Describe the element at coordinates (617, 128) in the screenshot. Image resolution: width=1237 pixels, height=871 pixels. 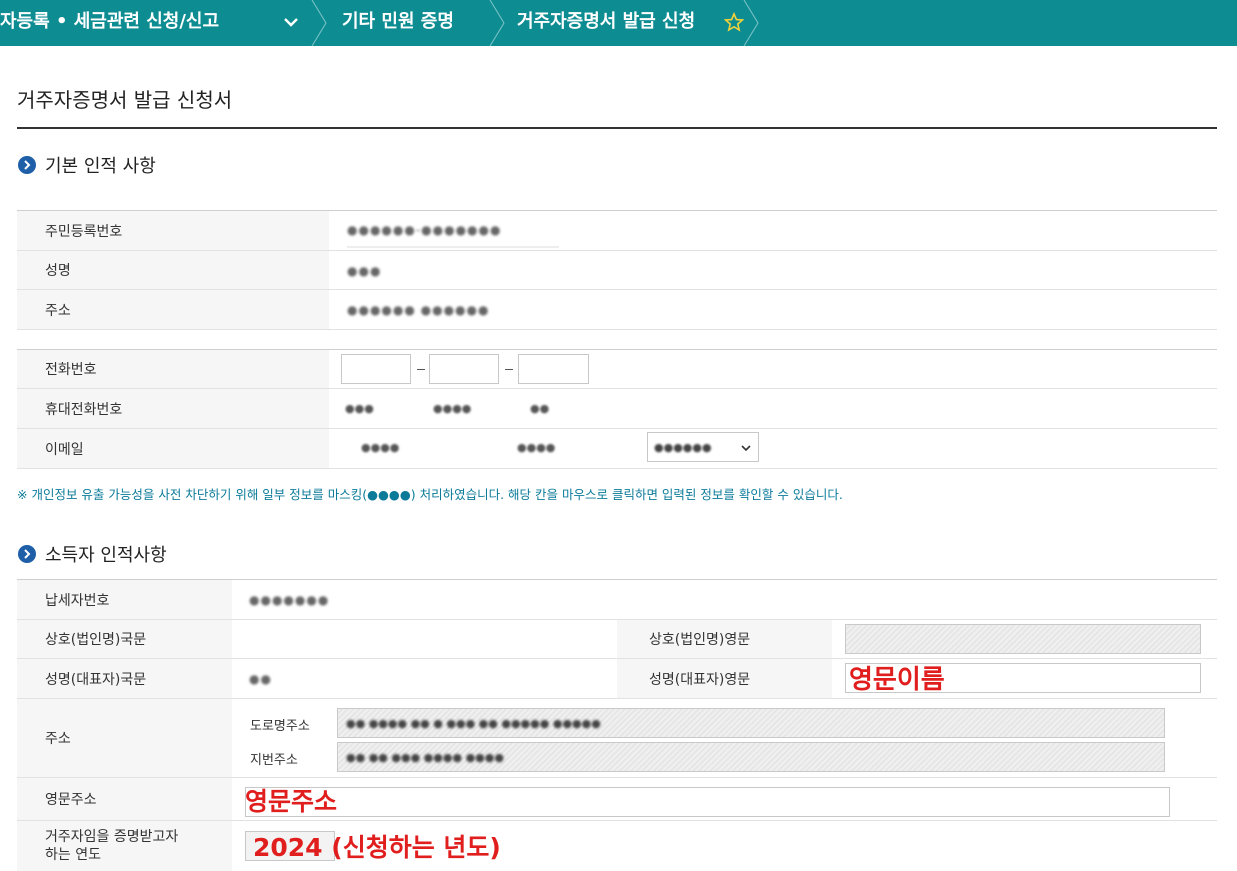
I see `title-divider` at that location.